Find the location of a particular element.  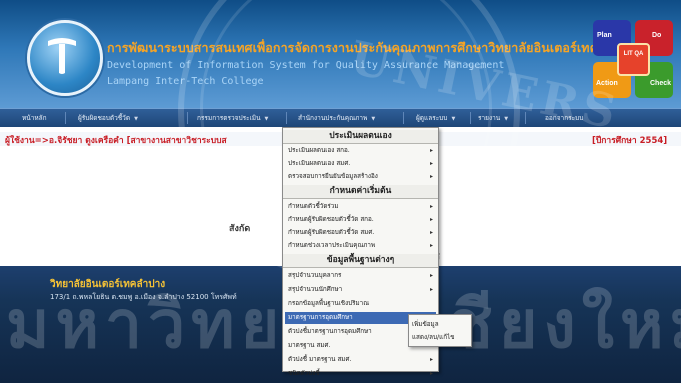

logo-emblem-icon is located at coordinates (62, 56).